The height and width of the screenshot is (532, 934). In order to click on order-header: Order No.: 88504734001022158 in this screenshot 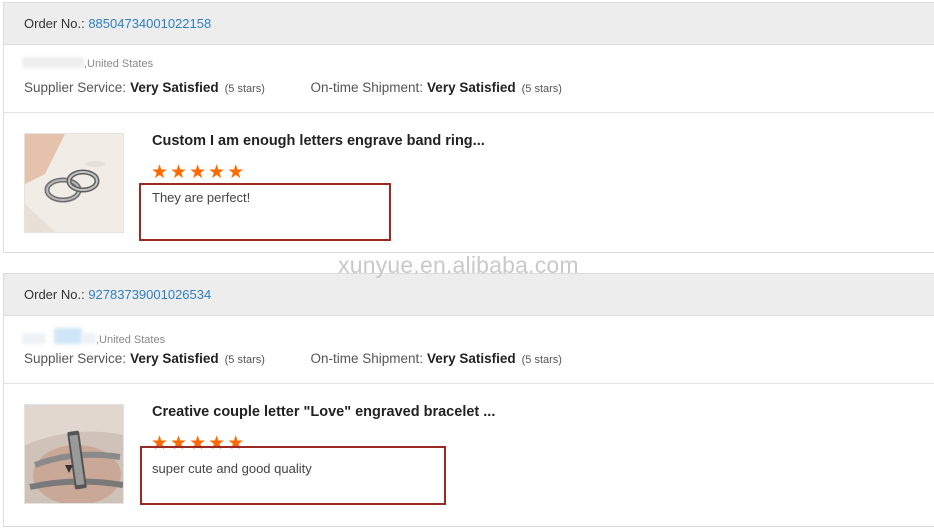, I will do `click(469, 24)`.